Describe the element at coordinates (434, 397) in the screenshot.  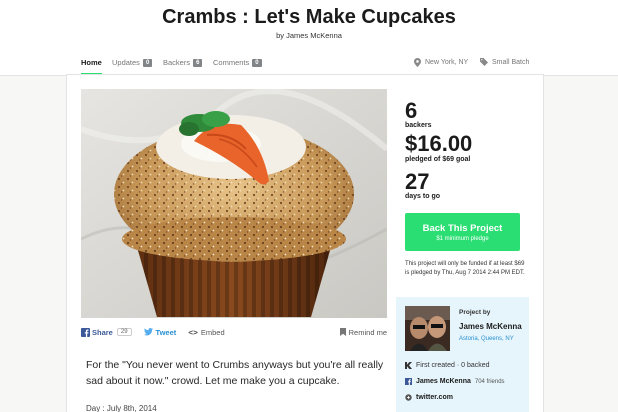
I see `creator-website-label: twitter.com` at that location.